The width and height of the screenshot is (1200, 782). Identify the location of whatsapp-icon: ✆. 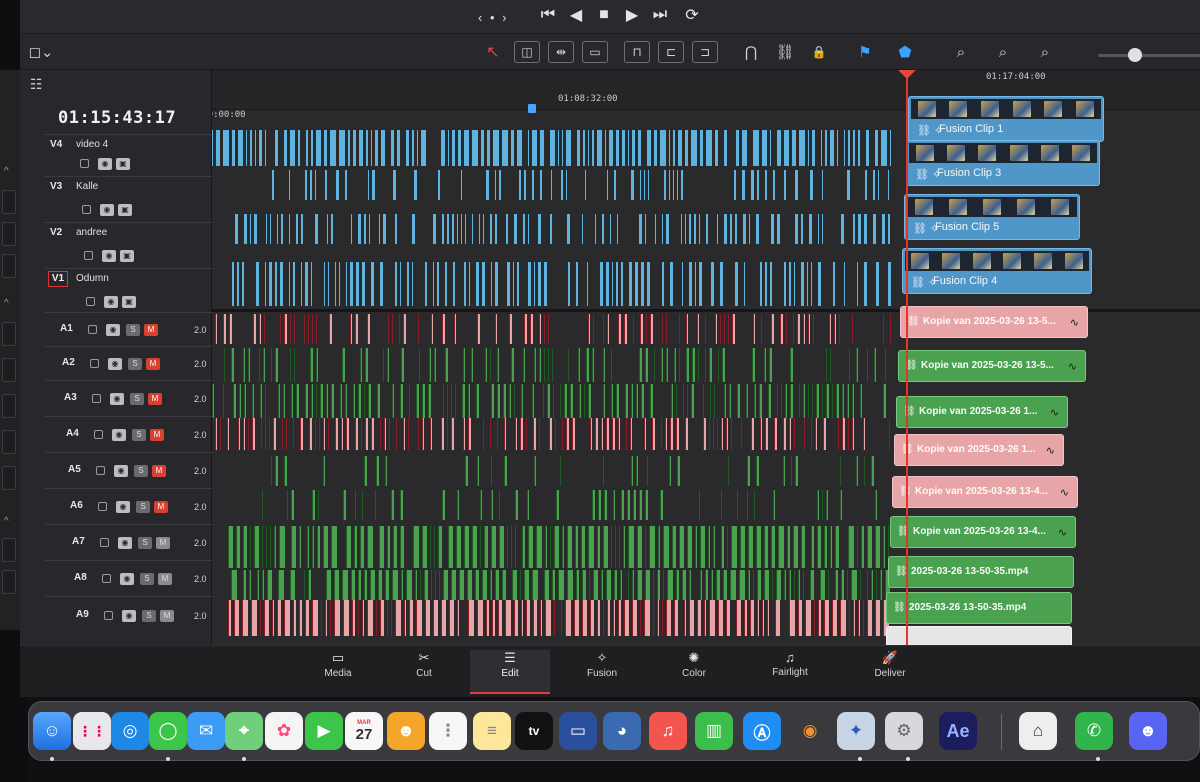
(1094, 731).